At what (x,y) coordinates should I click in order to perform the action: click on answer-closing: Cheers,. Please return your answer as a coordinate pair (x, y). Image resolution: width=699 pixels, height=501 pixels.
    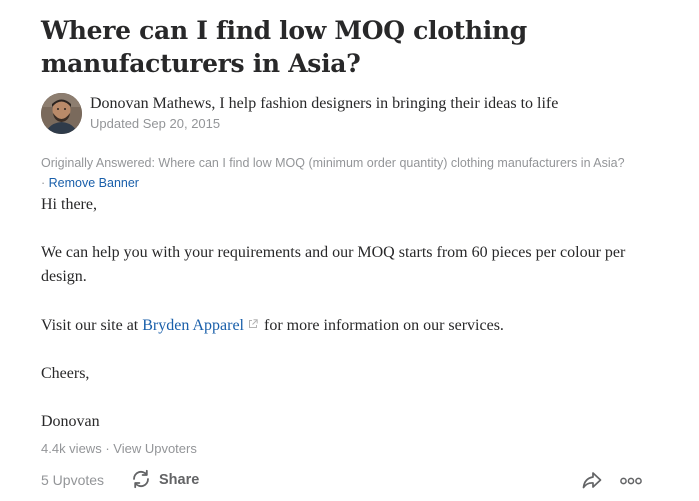
    Looking at the image, I should click on (65, 373).